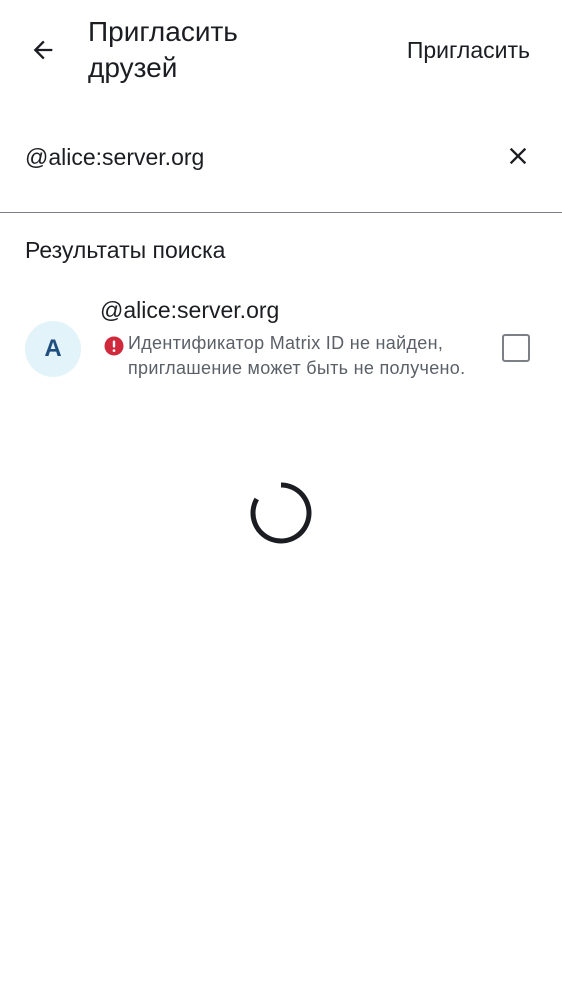 Image resolution: width=562 pixels, height=1000 pixels. Describe the element at coordinates (53, 349) in the screenshot. I see `avatar: A` at that location.